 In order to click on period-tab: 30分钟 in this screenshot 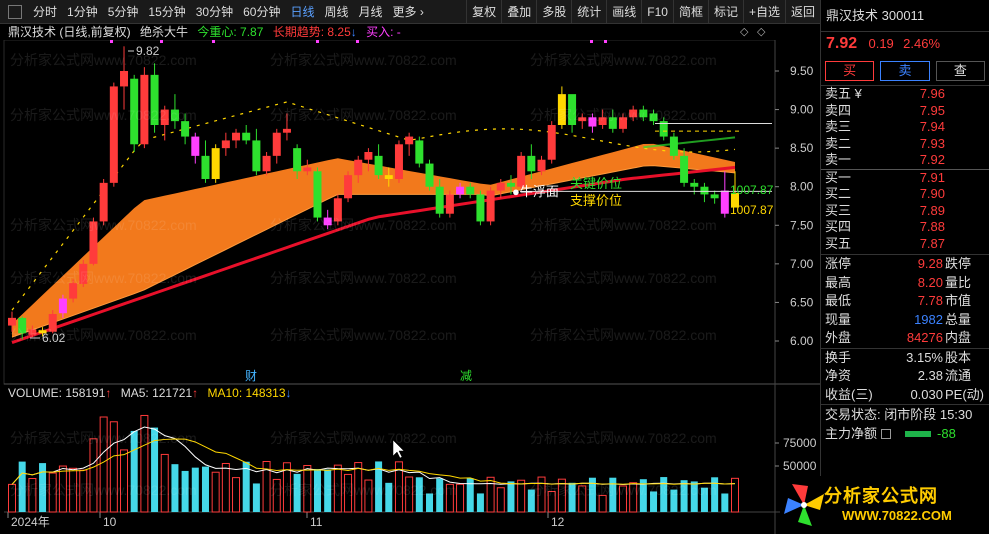, I will do `click(214, 12)`.